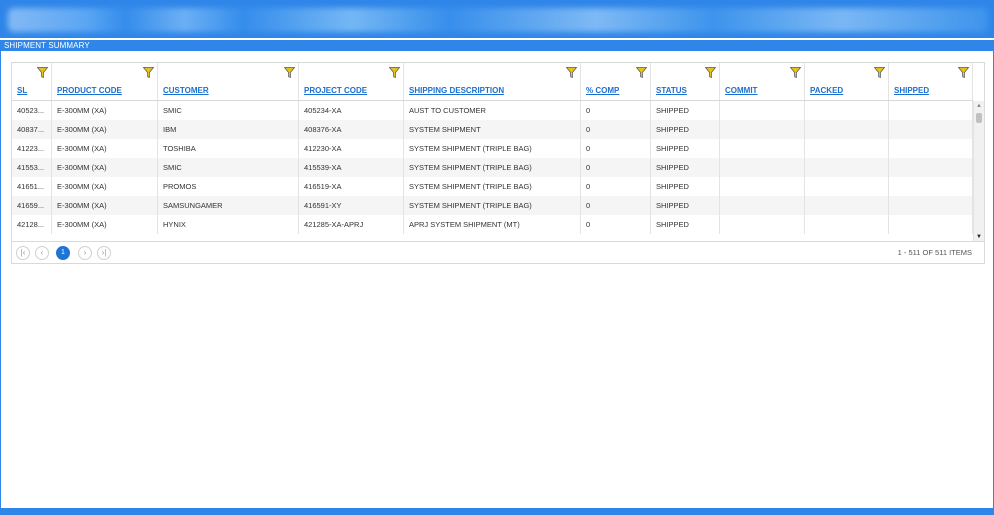  I want to click on first-page-button: |‹, so click(23, 253).